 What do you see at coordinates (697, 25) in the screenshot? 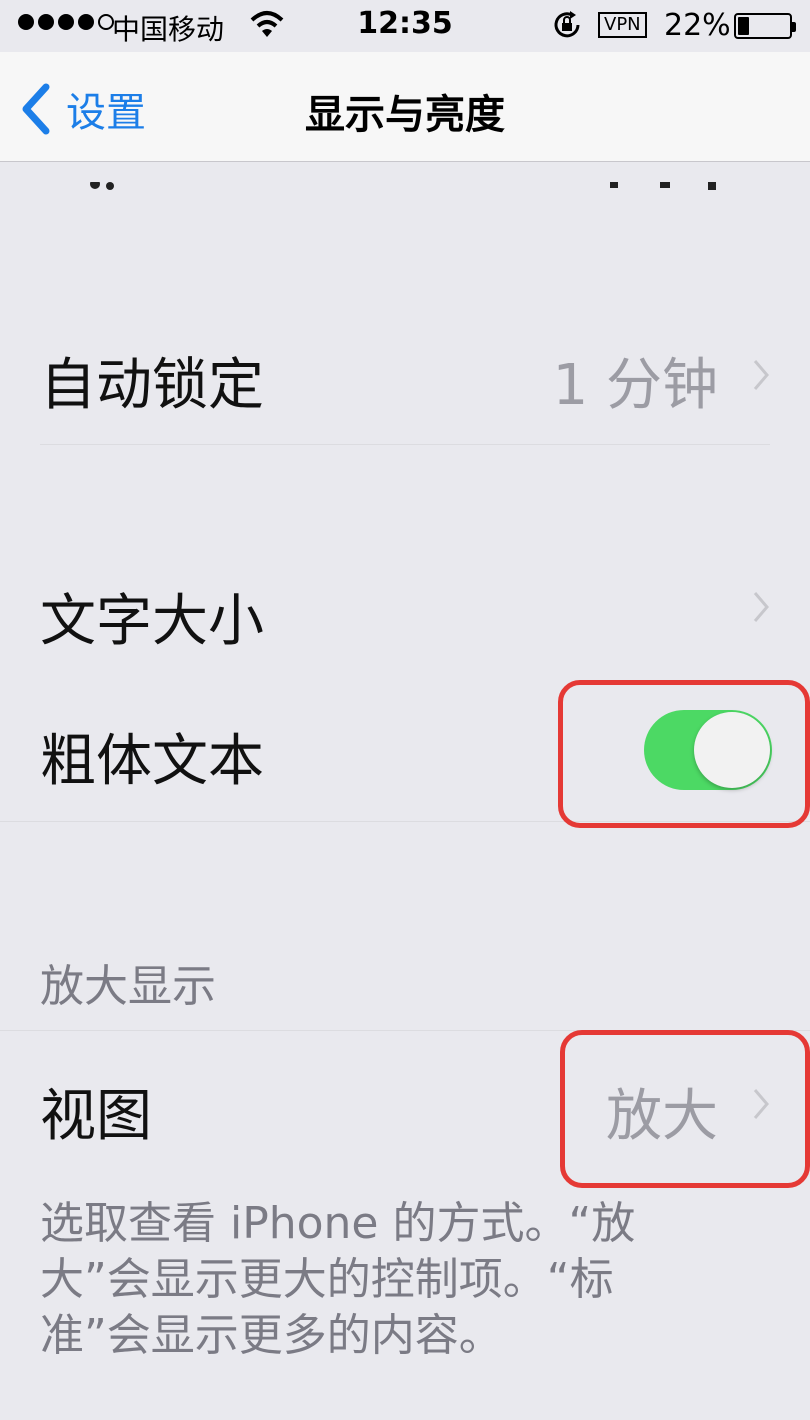
I see `battery-percent: 22%` at bounding box center [697, 25].